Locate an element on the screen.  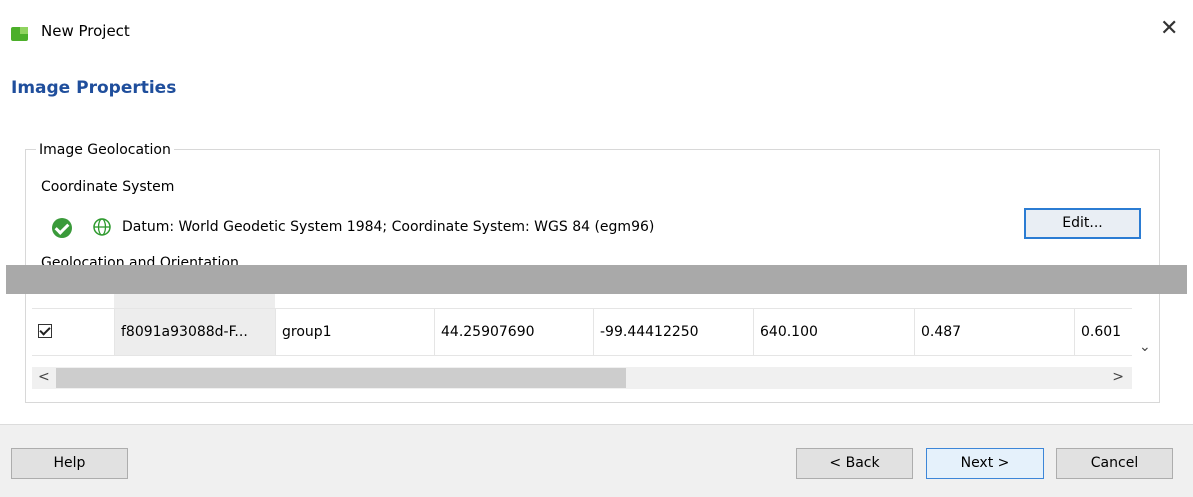
back-button: < Back is located at coordinates (854, 463).